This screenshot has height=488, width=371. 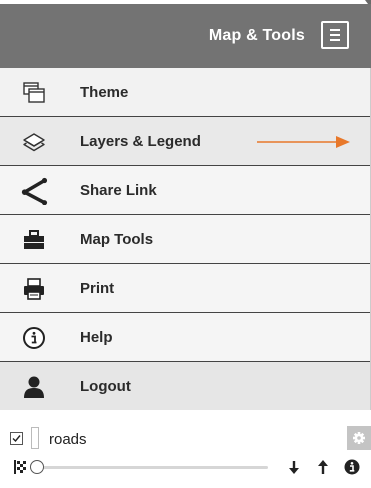 I want to click on info-icon, so click(x=352, y=467).